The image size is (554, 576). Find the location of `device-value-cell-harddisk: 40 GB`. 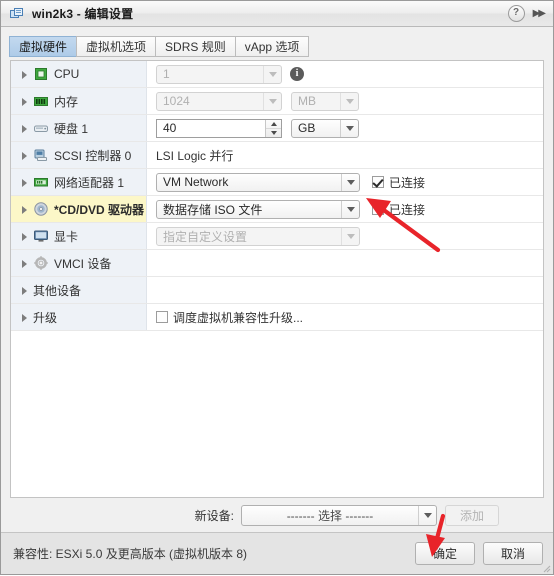

device-value-cell-harddisk: 40 GB is located at coordinates (345, 128).